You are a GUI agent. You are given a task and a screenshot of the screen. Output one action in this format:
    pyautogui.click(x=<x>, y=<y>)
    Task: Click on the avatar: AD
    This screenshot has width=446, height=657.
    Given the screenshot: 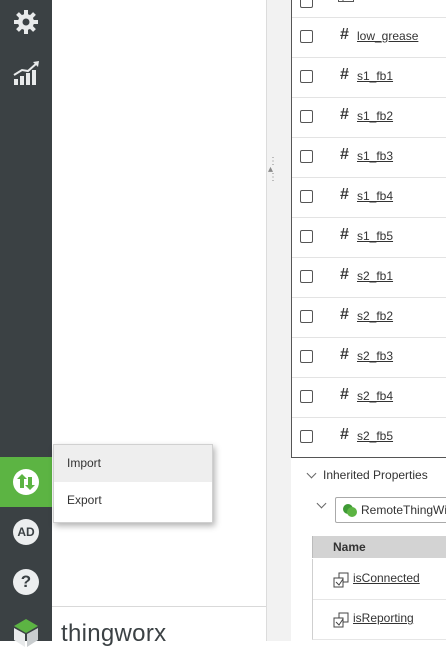 What is the action you would take?
    pyautogui.click(x=26, y=532)
    